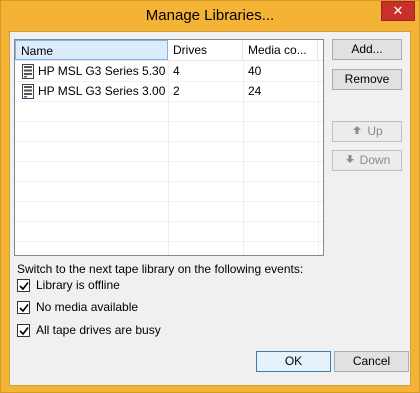 This screenshot has height=393, width=420. I want to click on no-media-checkbox, so click(23, 307).